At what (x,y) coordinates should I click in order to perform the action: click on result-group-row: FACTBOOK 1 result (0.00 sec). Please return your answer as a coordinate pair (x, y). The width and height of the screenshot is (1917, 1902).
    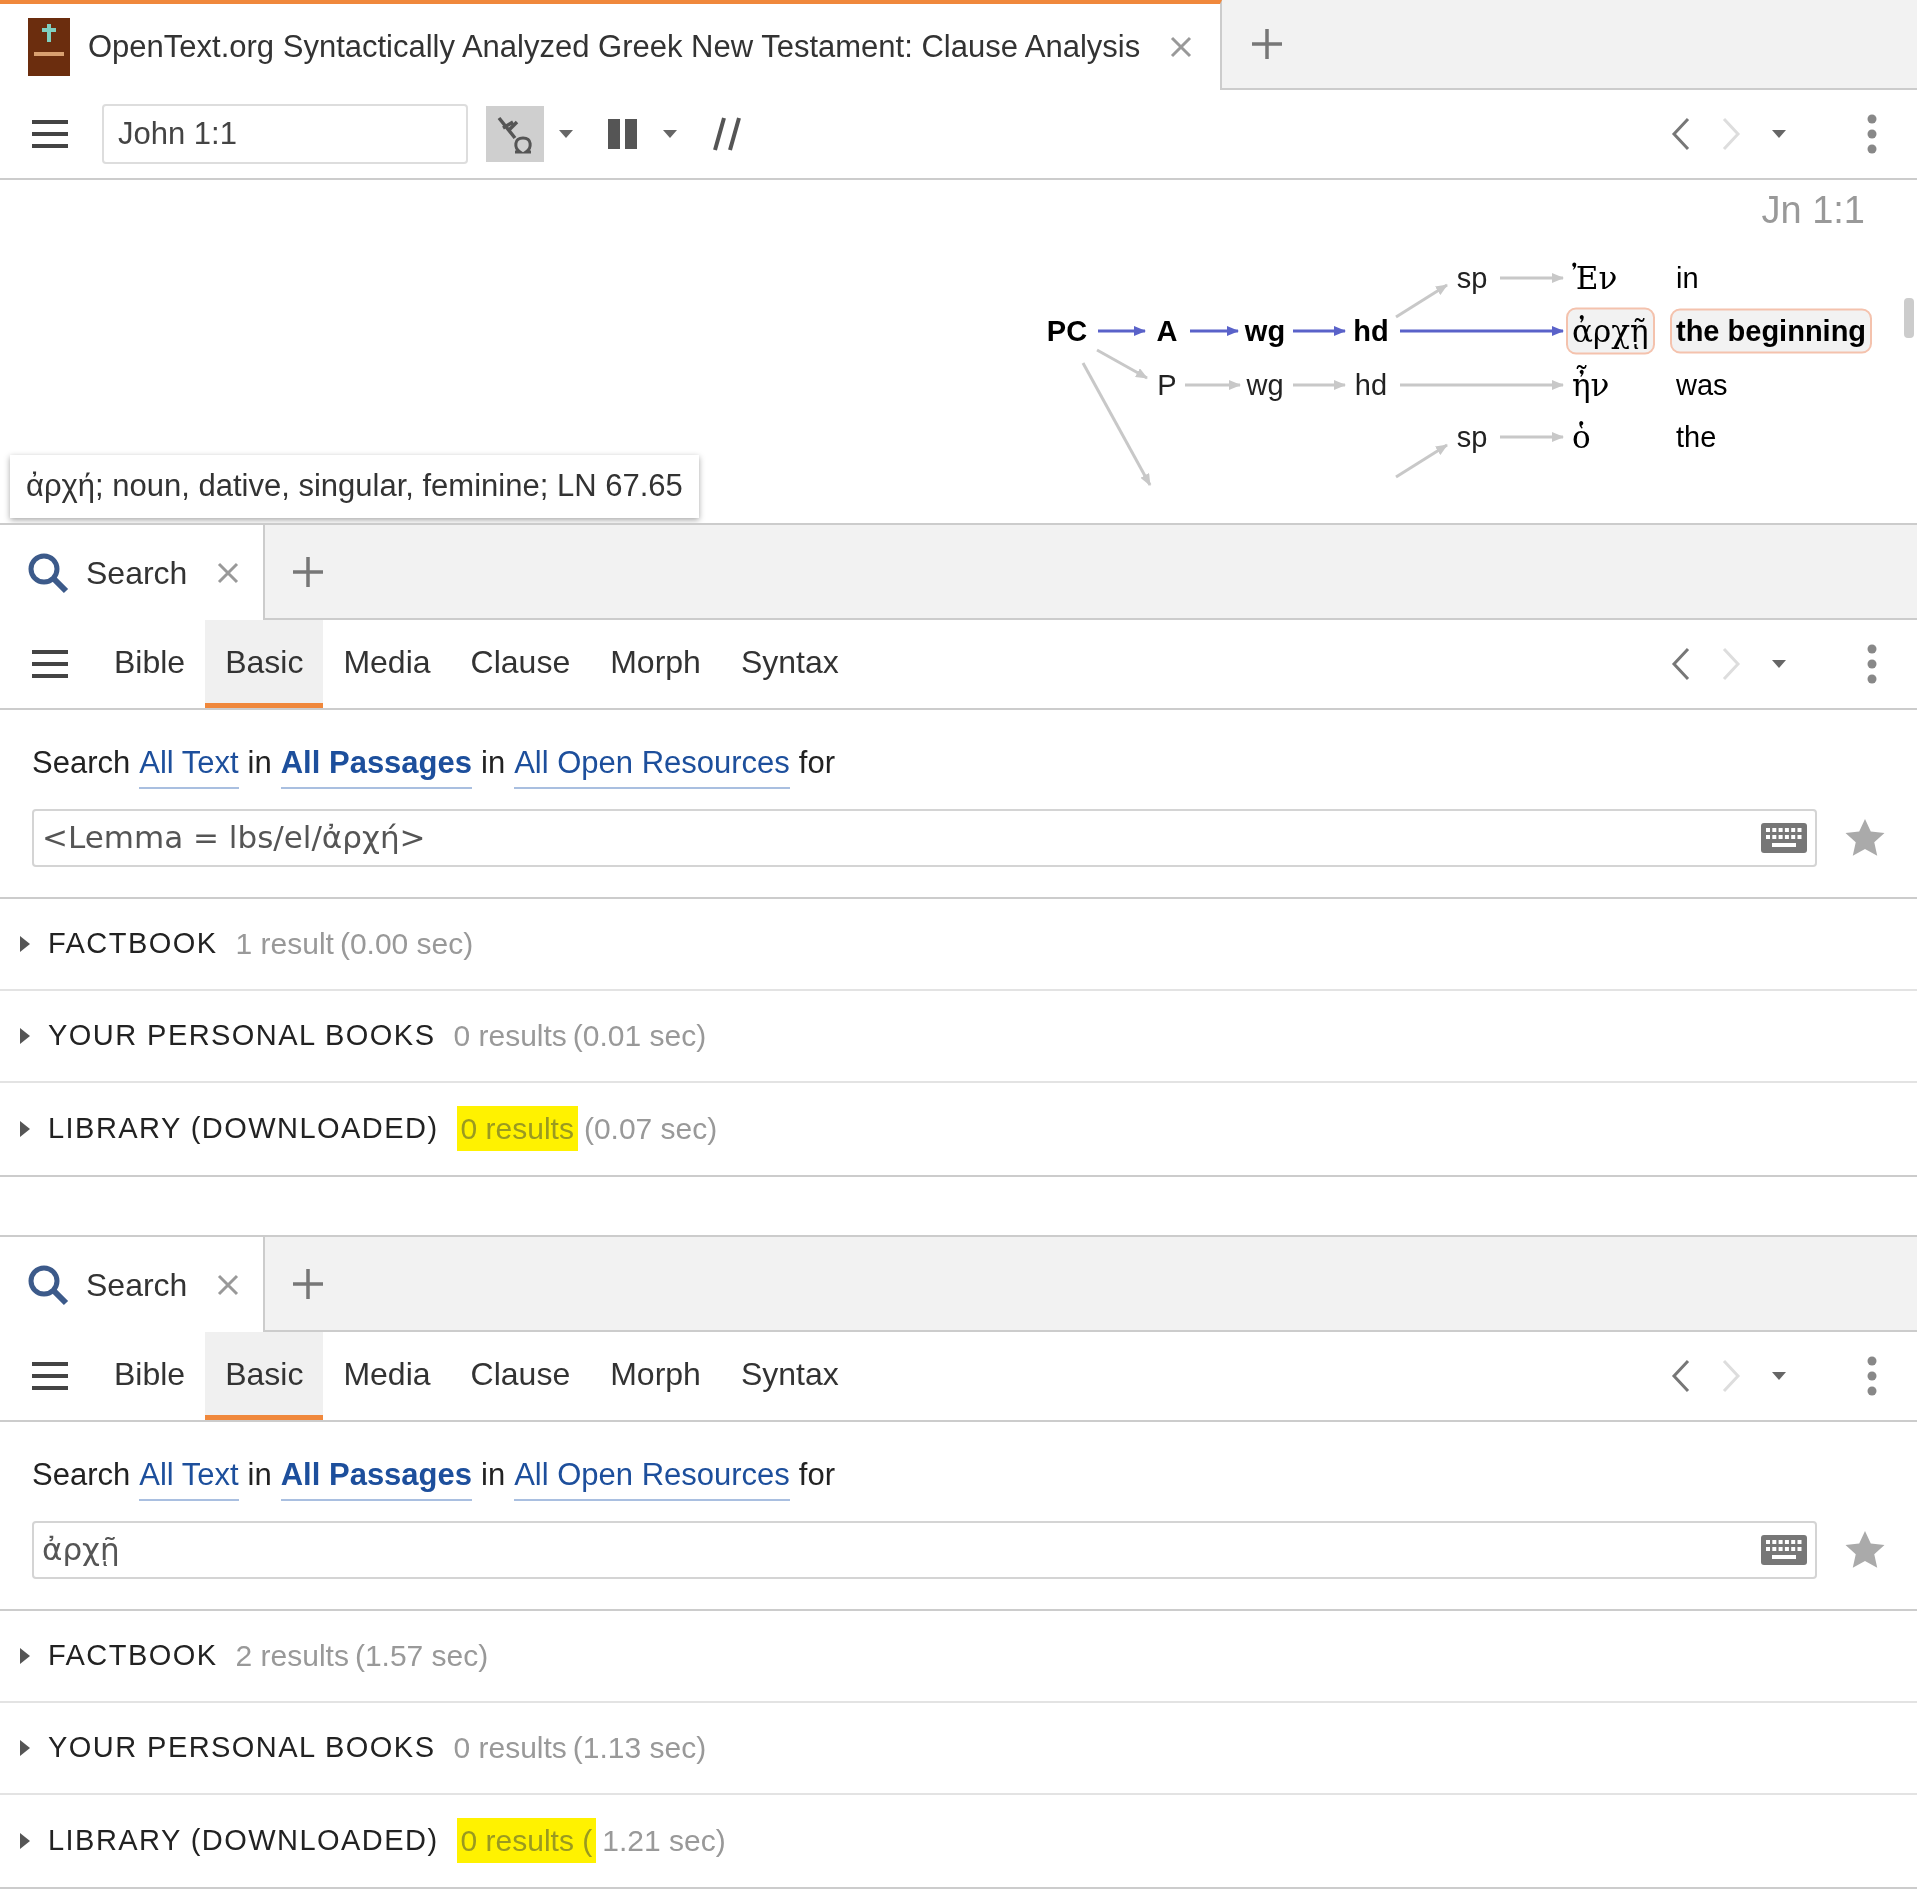
    Looking at the image, I should click on (958, 944).